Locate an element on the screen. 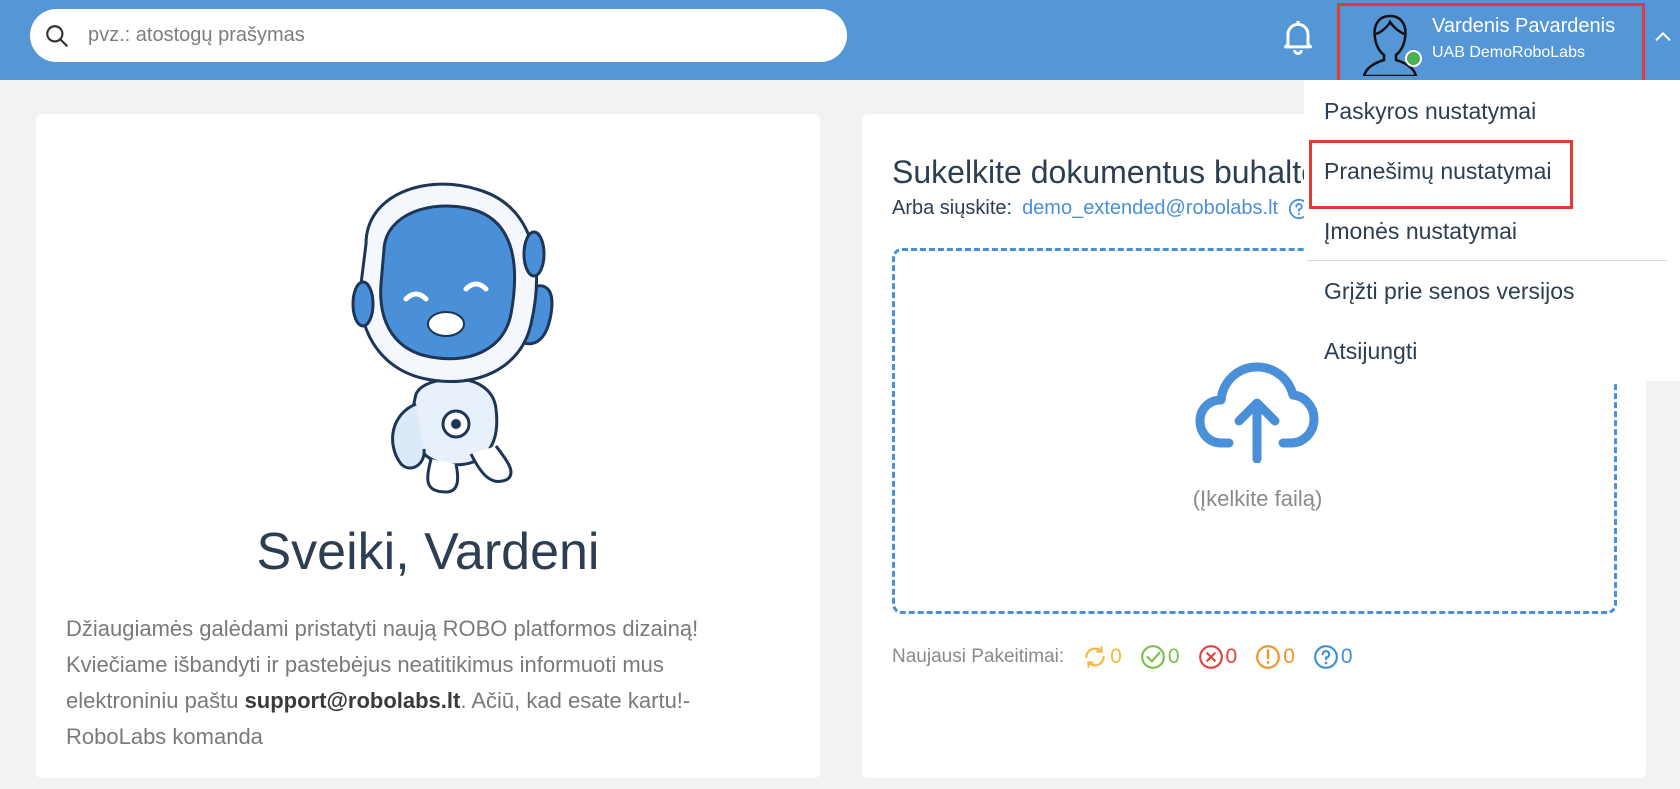 The width and height of the screenshot is (1680, 789). user-name: Vardenis Pavardenis is located at coordinates (1524, 26).